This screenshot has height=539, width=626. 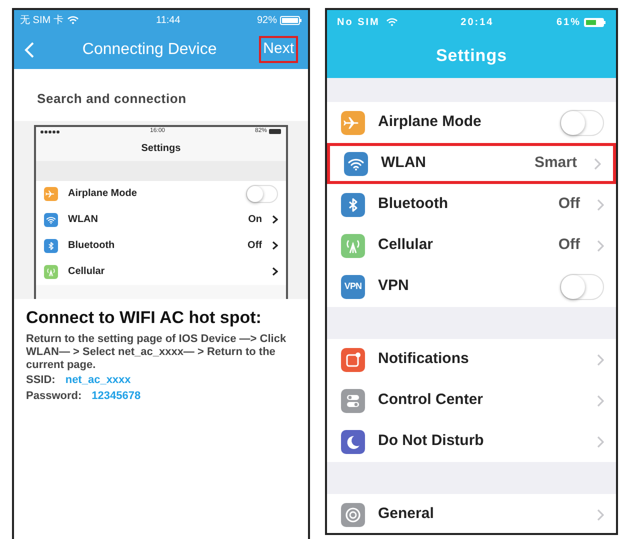 I want to click on settings-row: WLAN On, so click(x=161, y=219).